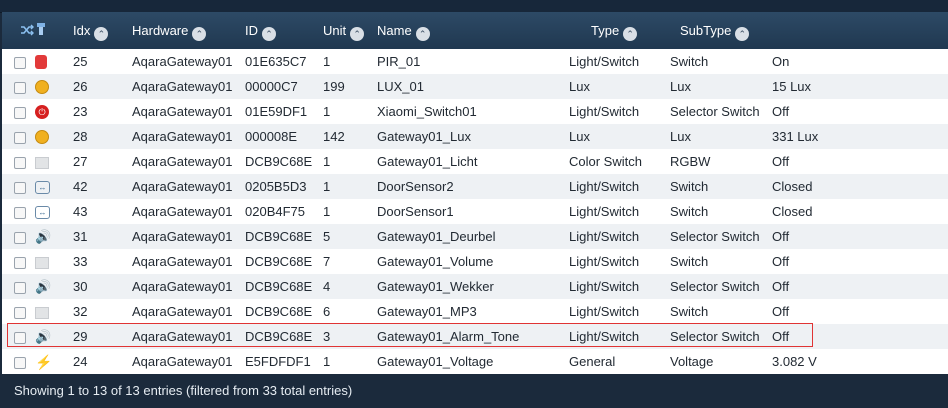 This screenshot has height=408, width=948. What do you see at coordinates (80, 61) in the screenshot?
I see `cell-idx: 25` at bounding box center [80, 61].